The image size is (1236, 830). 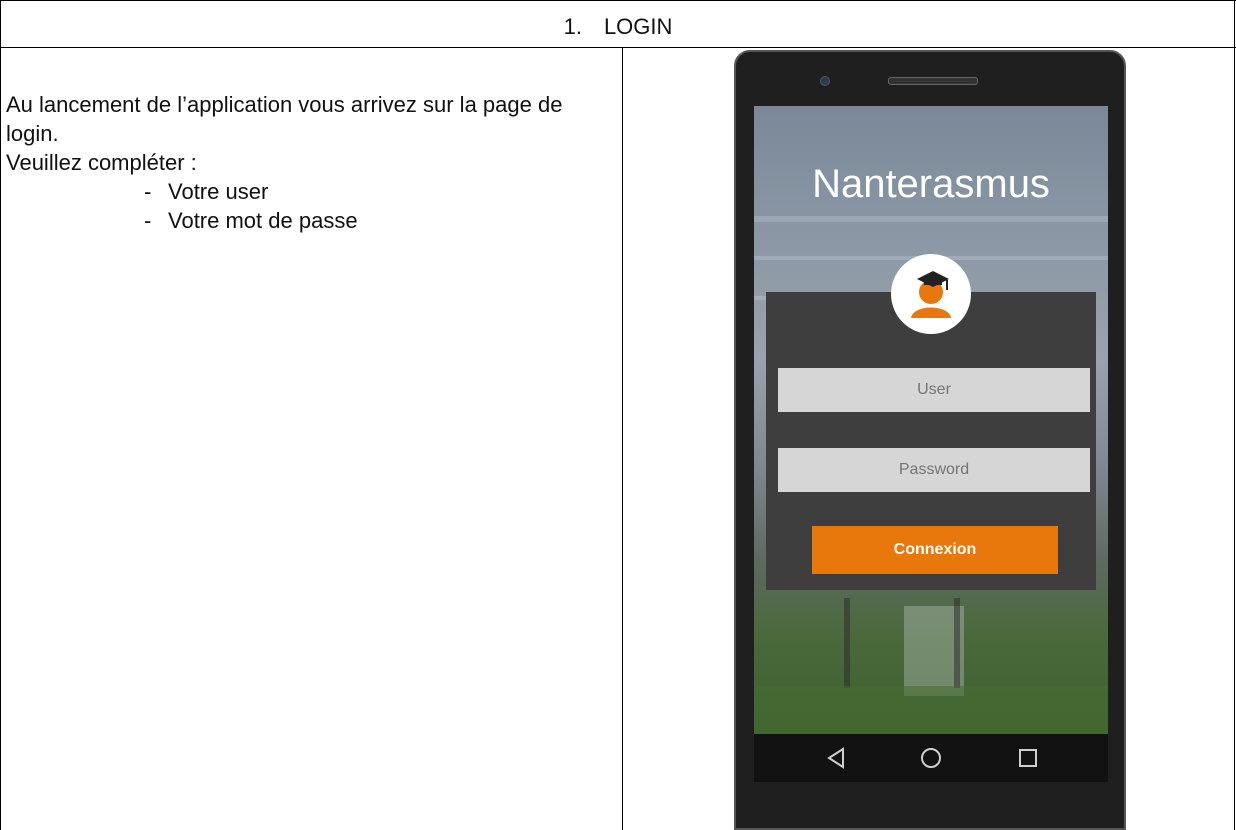 I want to click on list-item: - Votre mot de passe, so click(x=311, y=220).